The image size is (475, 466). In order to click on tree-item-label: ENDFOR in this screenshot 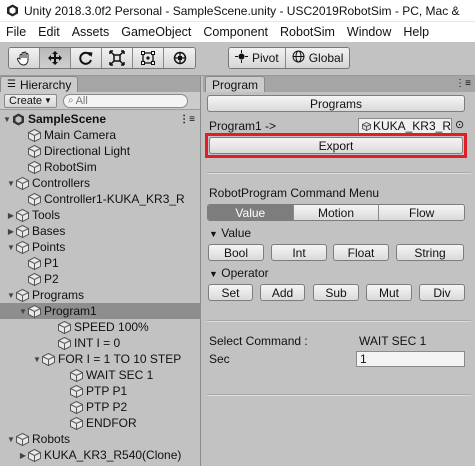, I will do `click(111, 423)`.